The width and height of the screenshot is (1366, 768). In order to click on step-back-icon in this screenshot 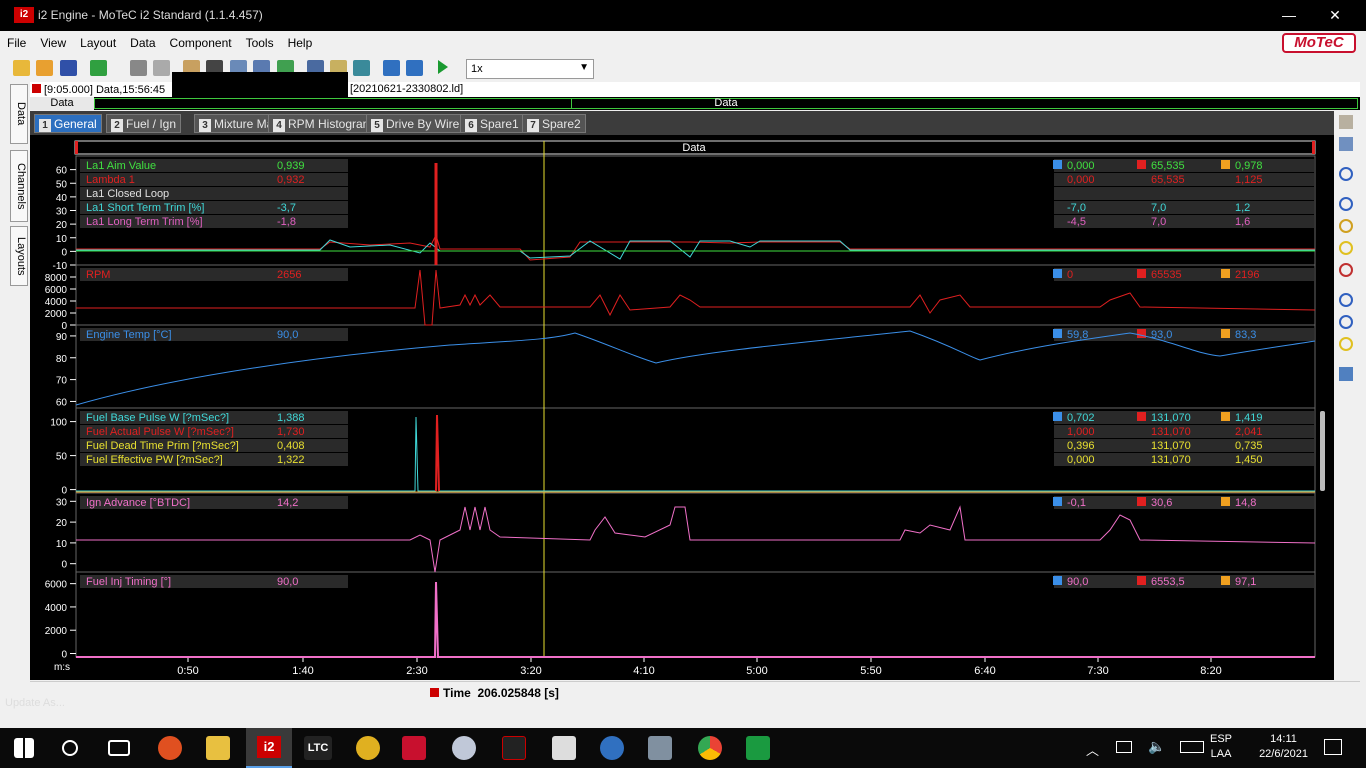, I will do `click(391, 68)`.